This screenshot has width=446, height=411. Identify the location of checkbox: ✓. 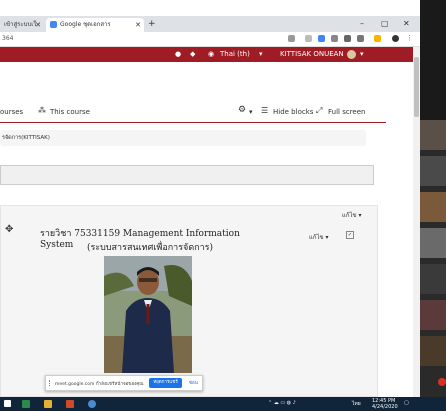
(350, 235).